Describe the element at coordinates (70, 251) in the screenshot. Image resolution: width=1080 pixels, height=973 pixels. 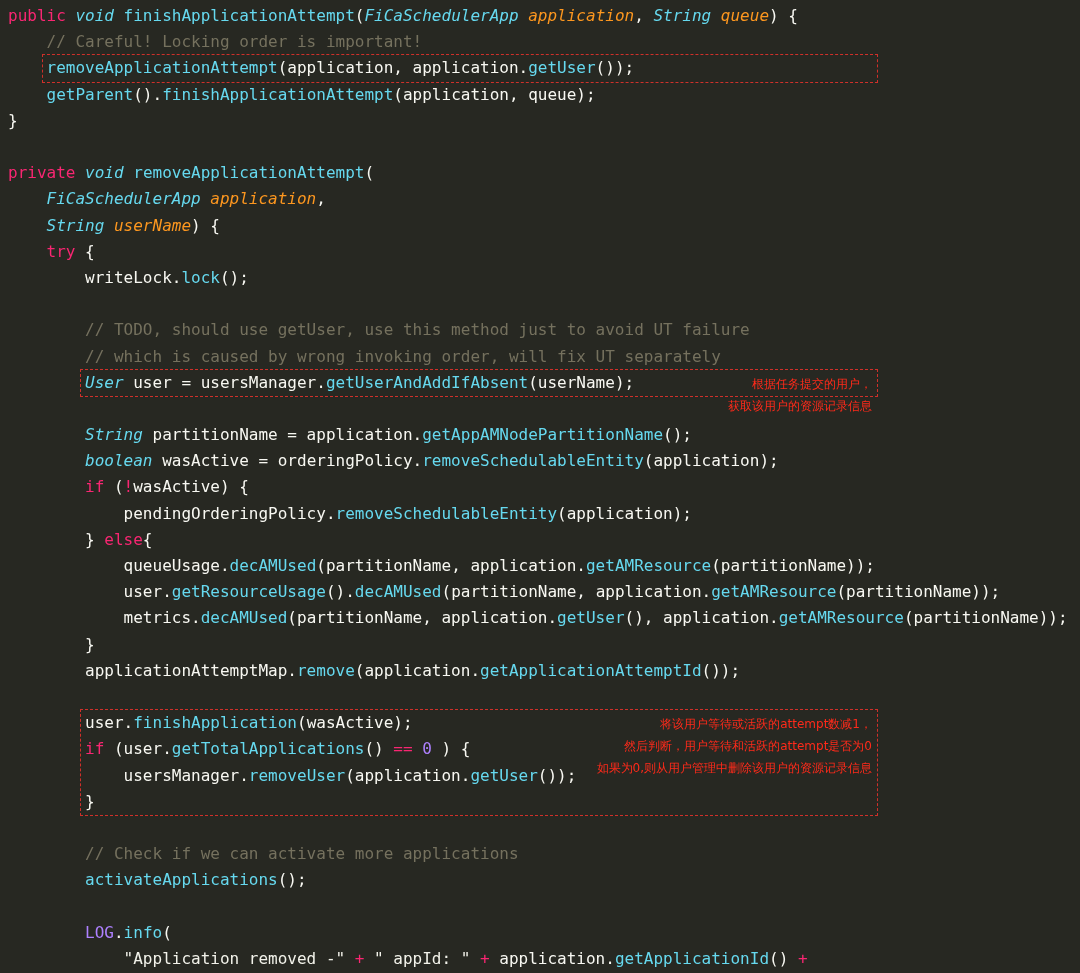
I see `code-line: try {` at that location.